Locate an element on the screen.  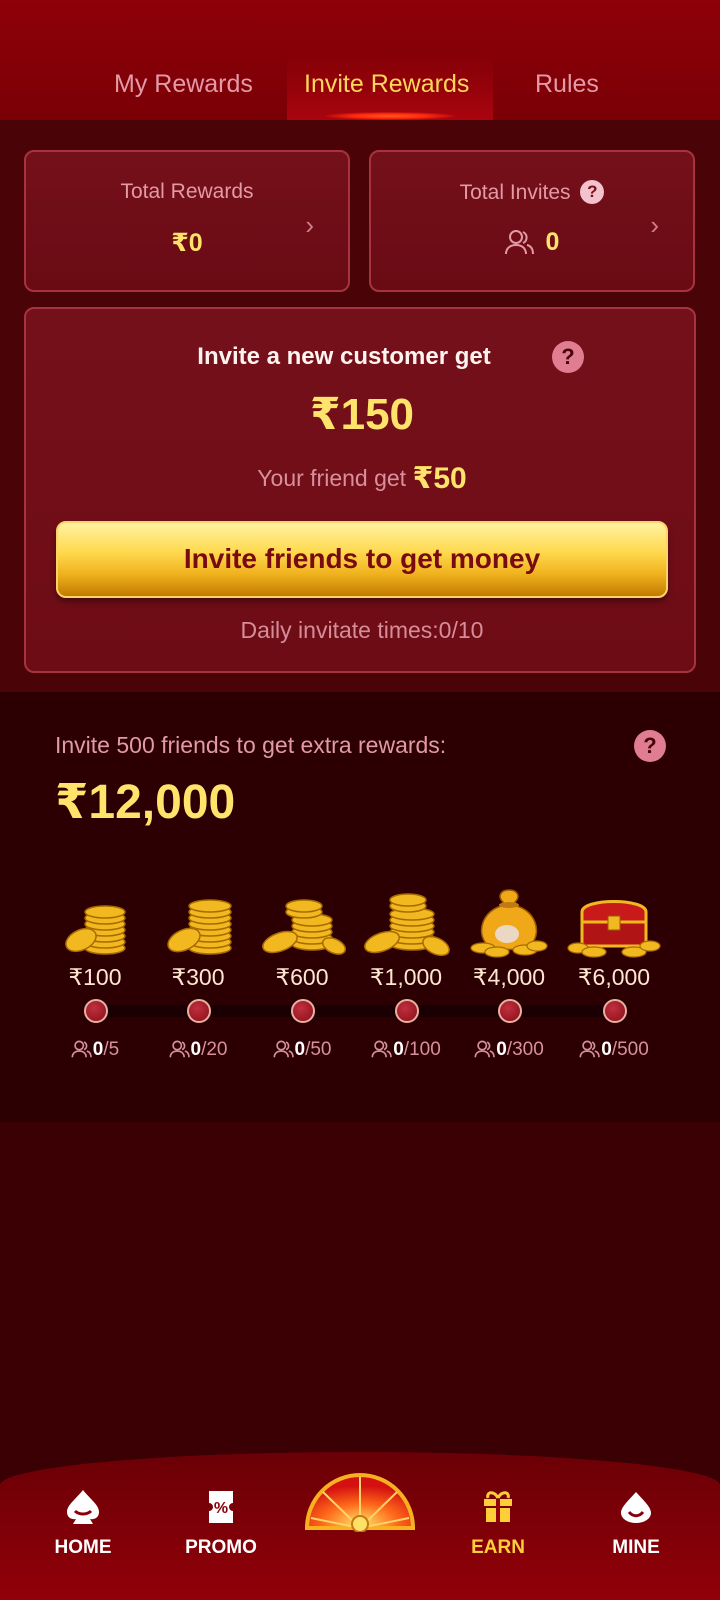
friend-reward-label: Your friend get is located at coordinates (332, 478).